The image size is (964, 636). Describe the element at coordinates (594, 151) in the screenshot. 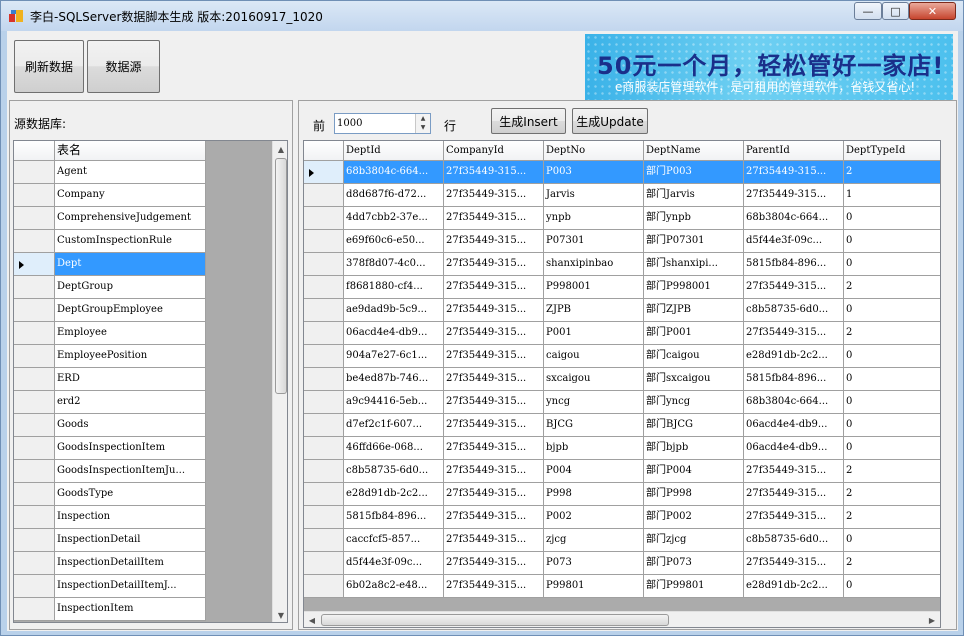

I see `column-header-deptno: DeptNo` at that location.